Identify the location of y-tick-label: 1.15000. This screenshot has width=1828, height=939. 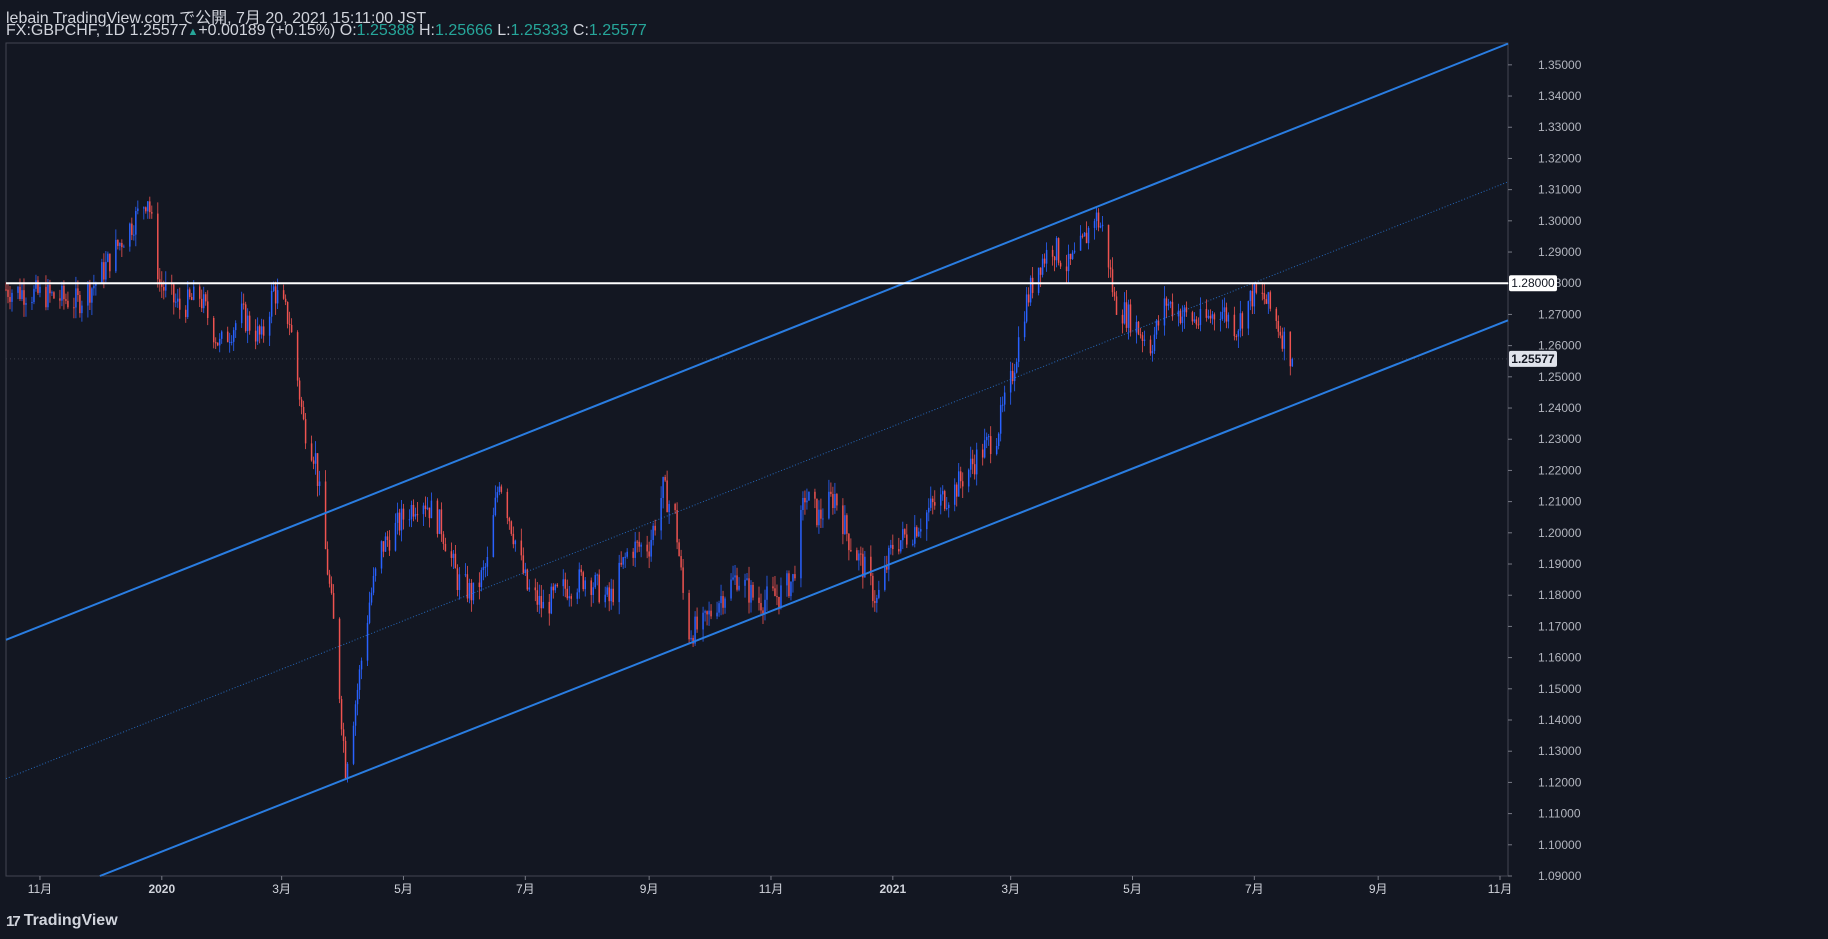
(1560, 689).